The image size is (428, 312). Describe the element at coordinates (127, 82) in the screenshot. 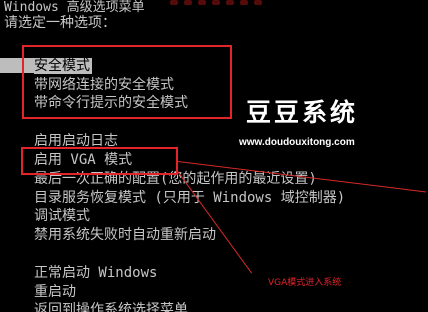

I see `safe-mode-highlight-box` at that location.